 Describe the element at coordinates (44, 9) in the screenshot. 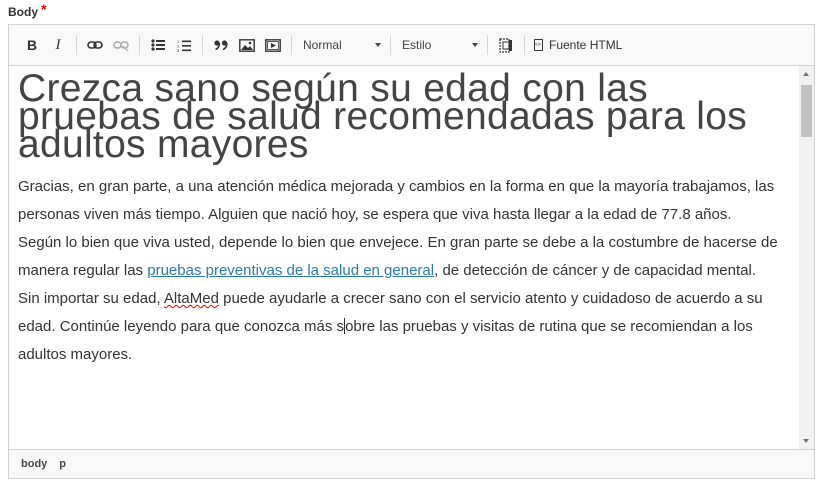

I see `required-mark: *` at that location.